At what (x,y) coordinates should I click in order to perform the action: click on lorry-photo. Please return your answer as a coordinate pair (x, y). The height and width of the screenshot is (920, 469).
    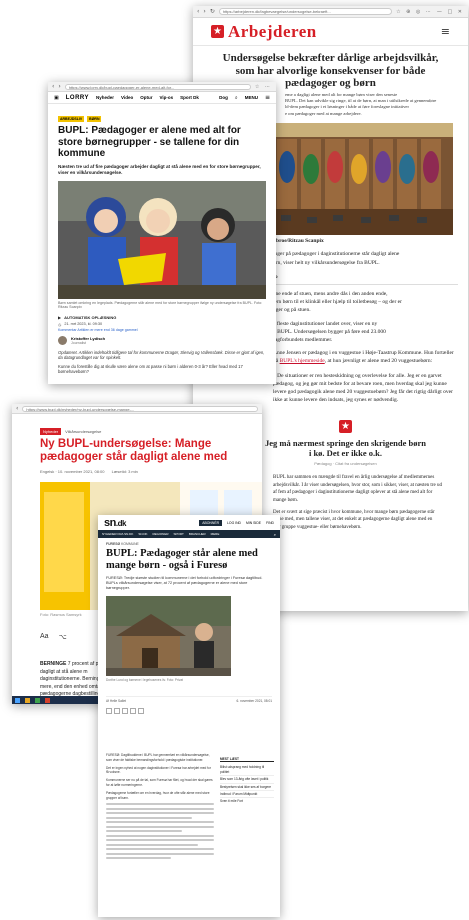
    Looking at the image, I should click on (162, 239).